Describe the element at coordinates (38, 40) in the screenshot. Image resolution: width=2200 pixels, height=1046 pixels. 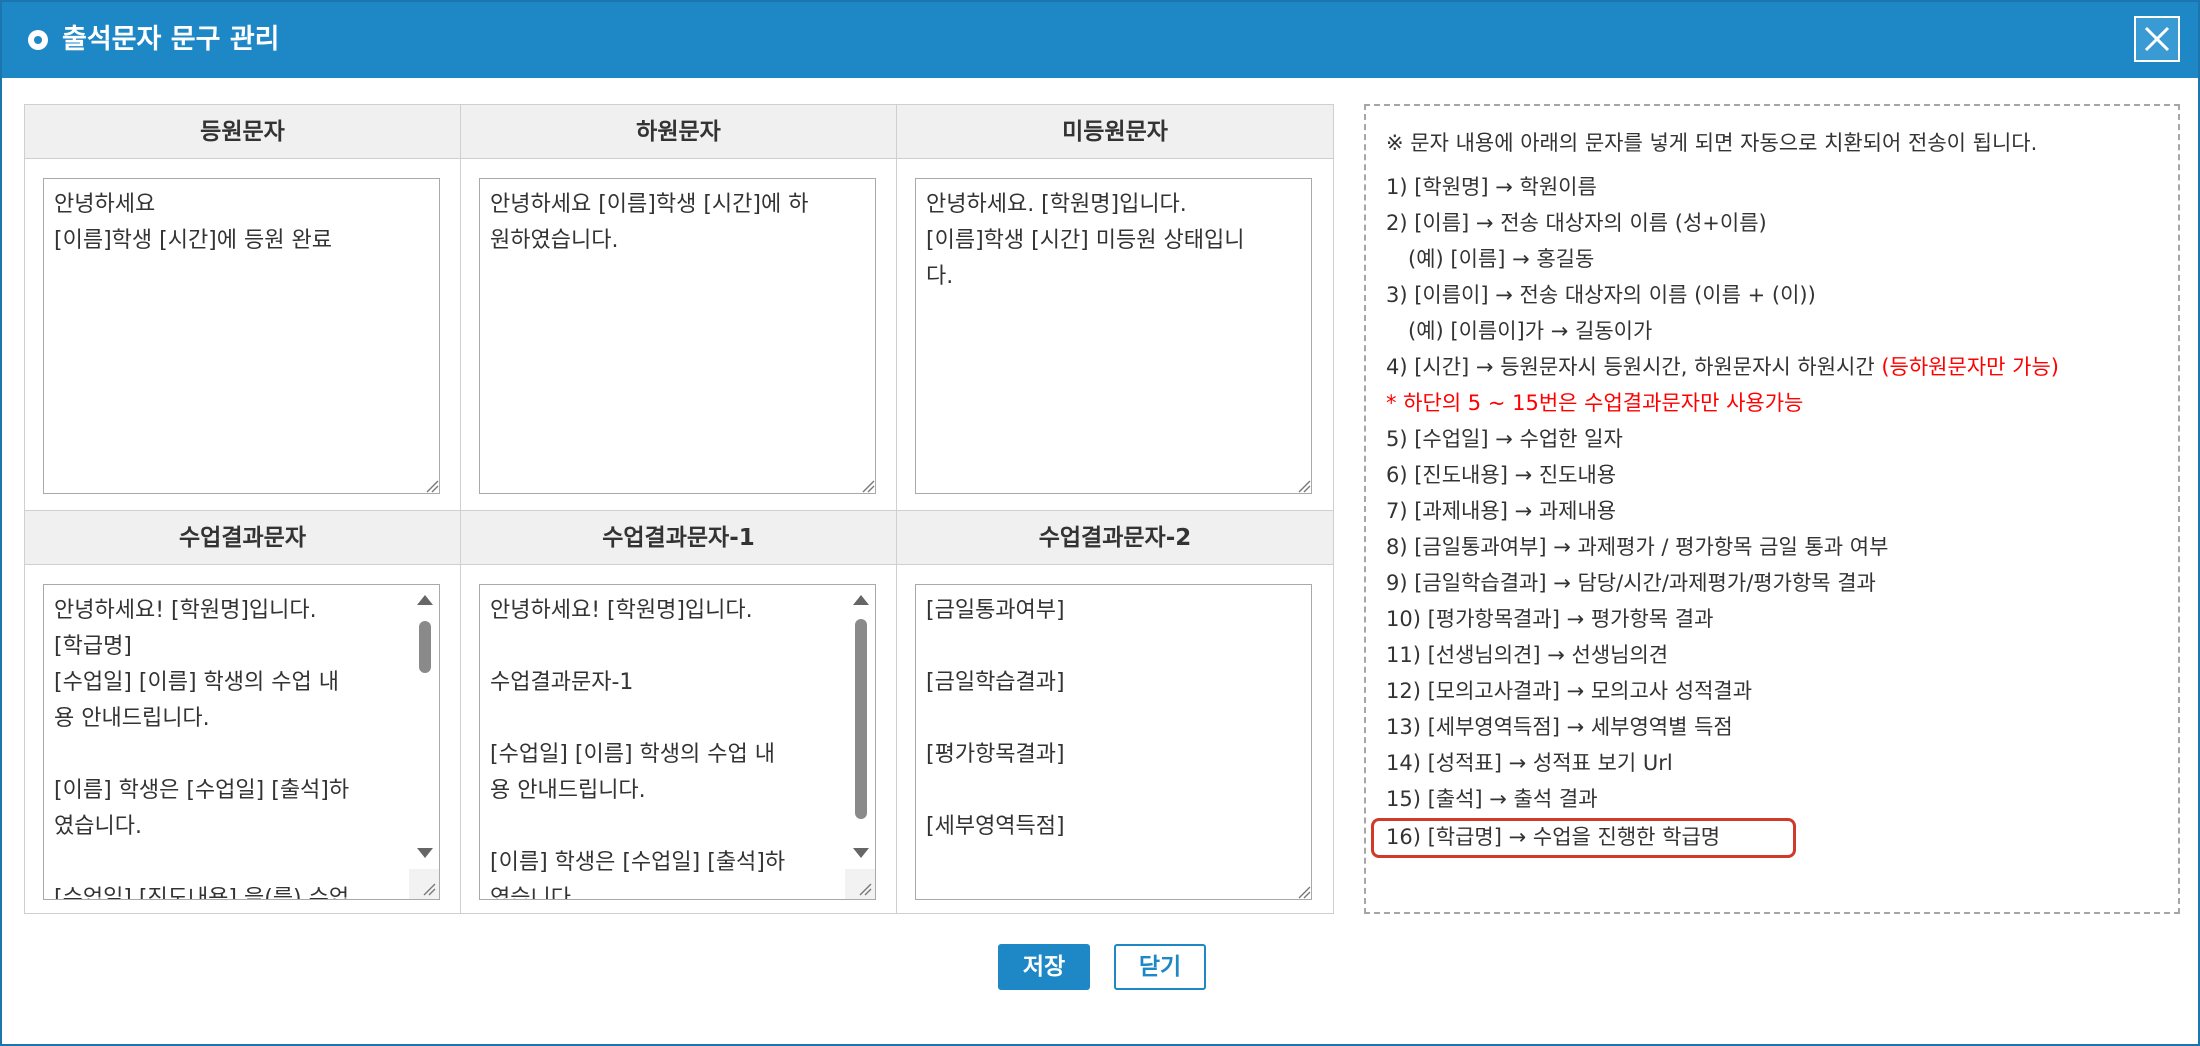
I see `title-bullet-icon` at that location.